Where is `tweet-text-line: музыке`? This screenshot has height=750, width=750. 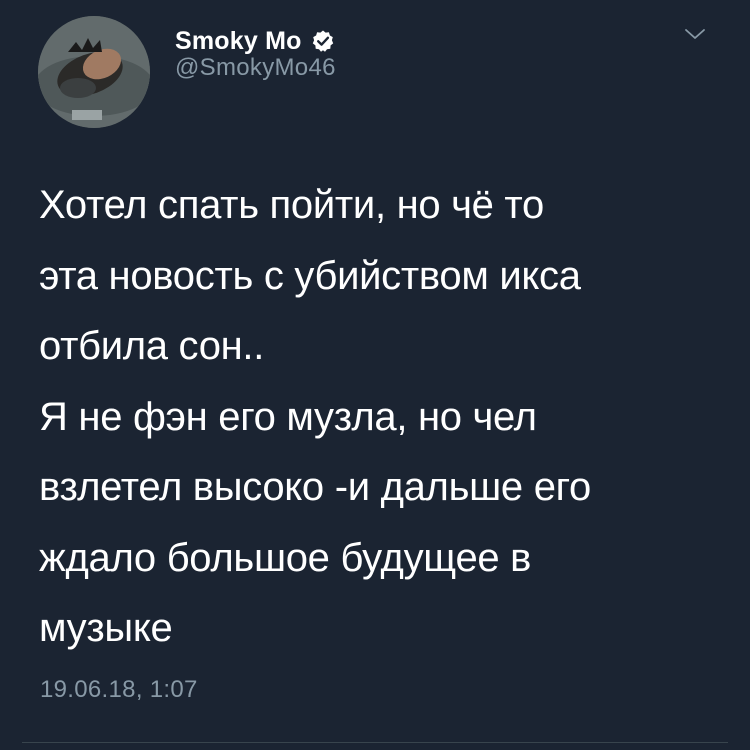 tweet-text-line: музыке is located at coordinates (106, 628).